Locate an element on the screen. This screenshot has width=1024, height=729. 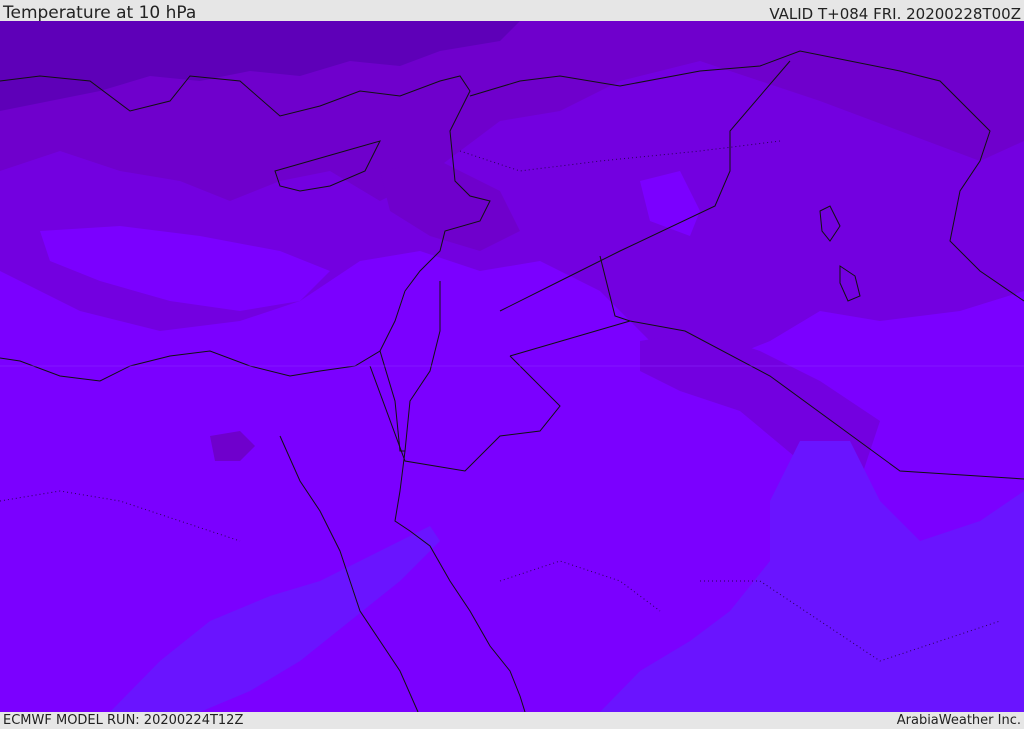
model-run-label: ECMWF MODEL RUN: 20200224T12Z is located at coordinates (123, 720).